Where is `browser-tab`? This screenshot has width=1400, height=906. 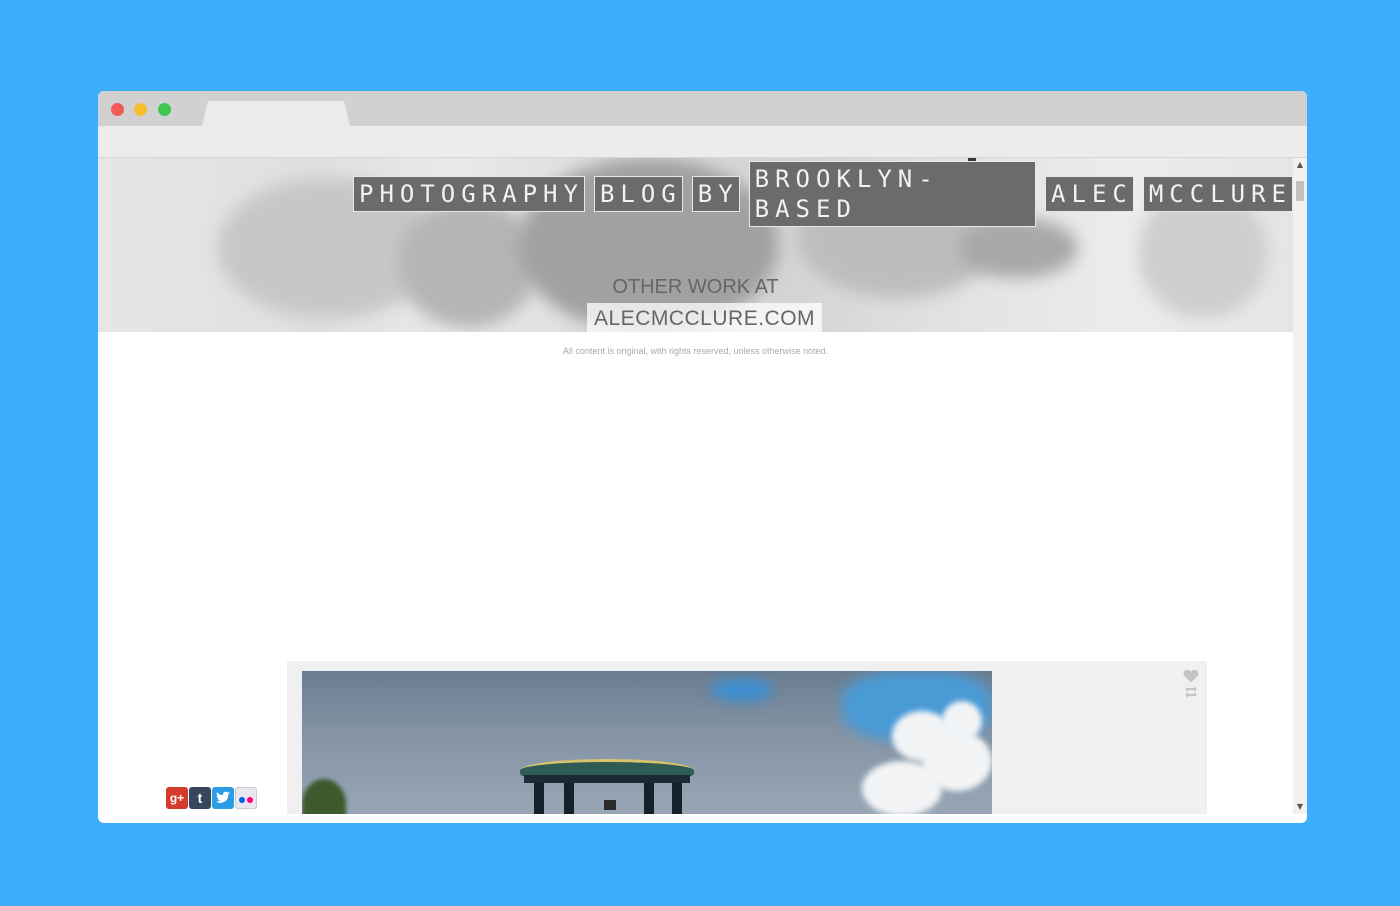 browser-tab is located at coordinates (276, 113).